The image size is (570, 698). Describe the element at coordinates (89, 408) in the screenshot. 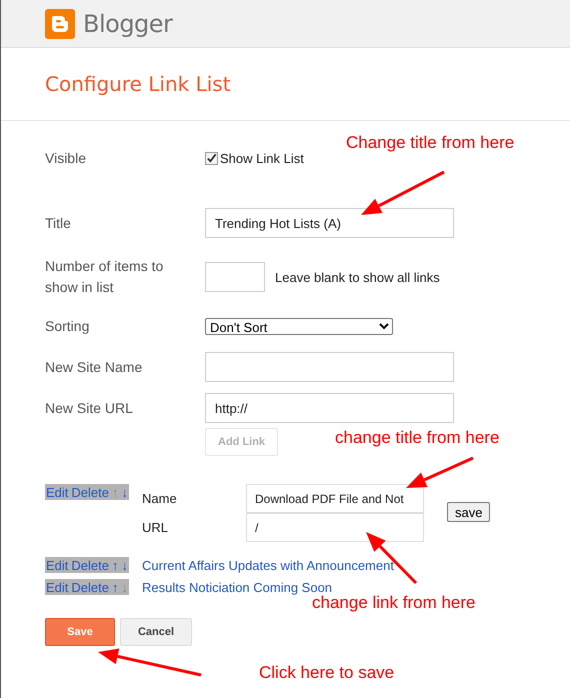

I see `field-label: New Site URL` at that location.